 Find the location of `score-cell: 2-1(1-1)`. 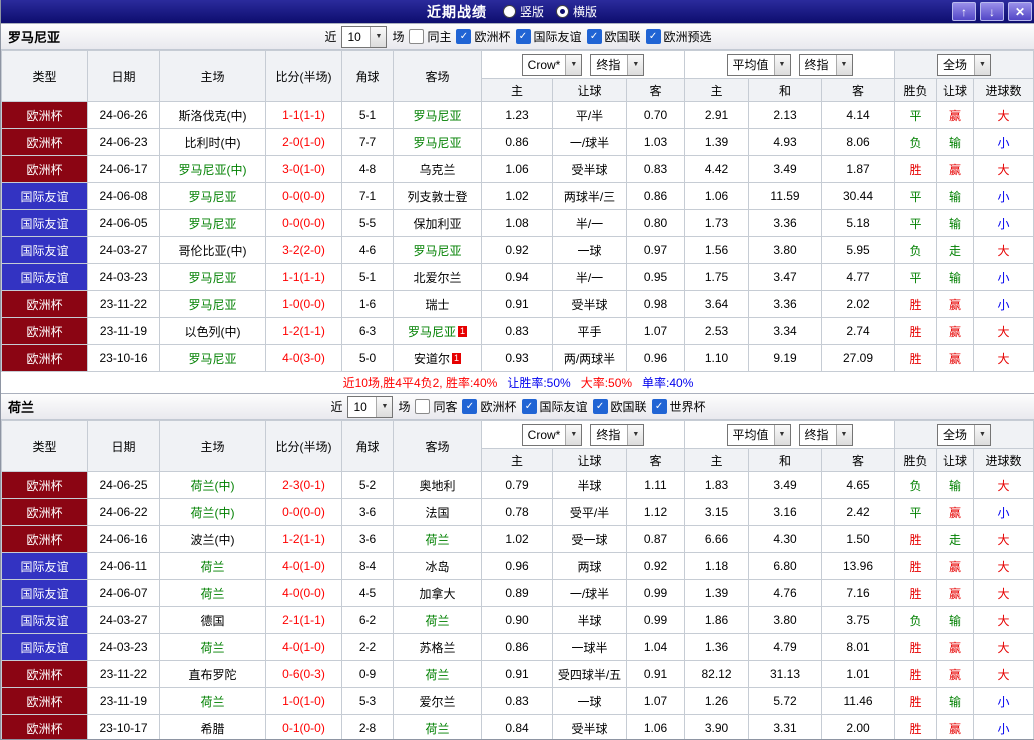

score-cell: 2-1(1-1) is located at coordinates (304, 620).